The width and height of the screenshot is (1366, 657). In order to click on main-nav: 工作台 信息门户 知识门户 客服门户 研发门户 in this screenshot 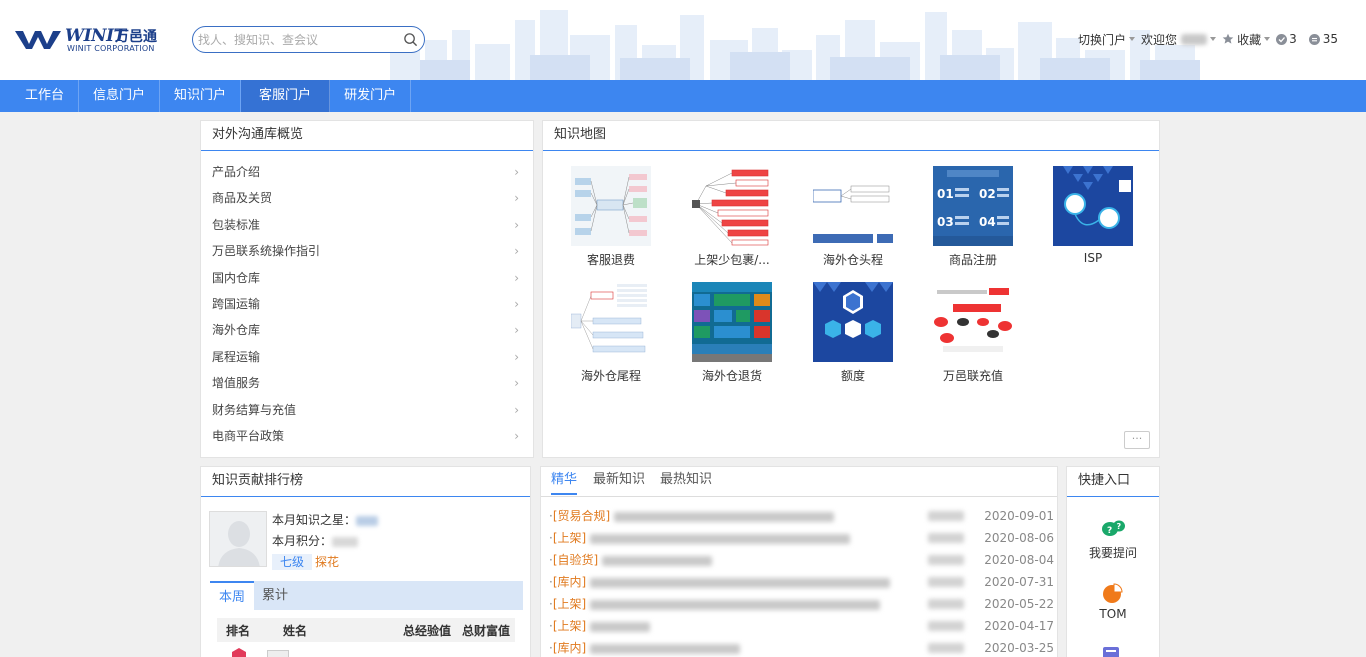, I will do `click(683, 96)`.